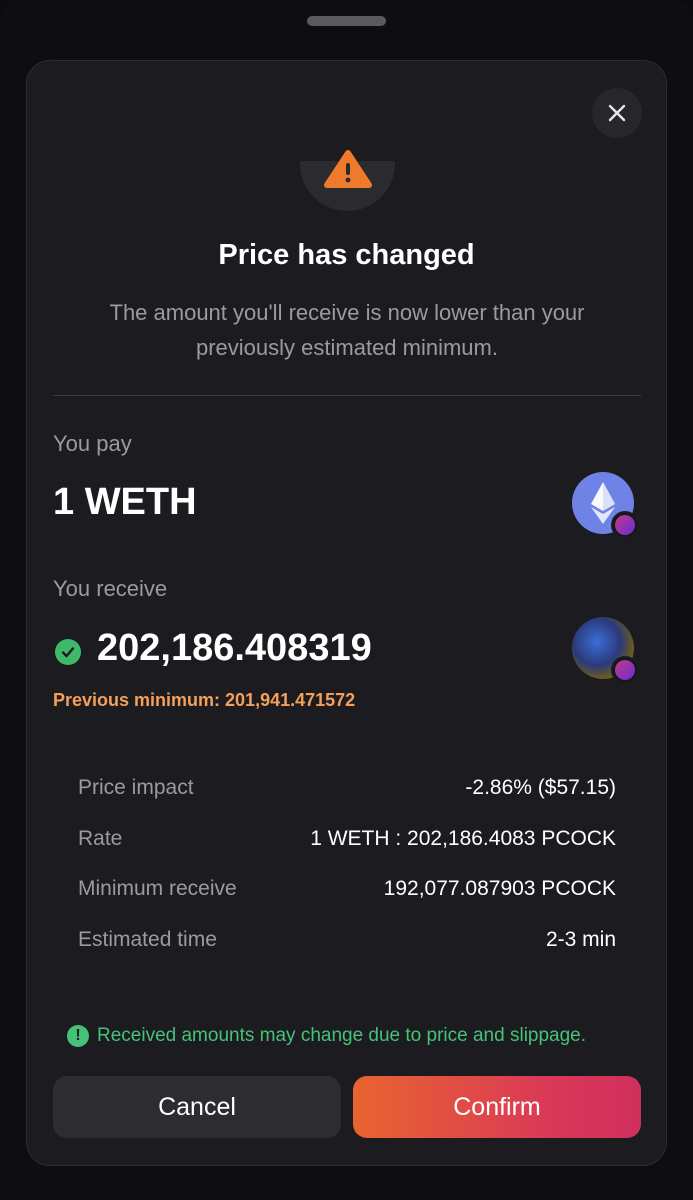  Describe the element at coordinates (125, 502) in the screenshot. I see `pay-amount: 1 WETH` at that location.